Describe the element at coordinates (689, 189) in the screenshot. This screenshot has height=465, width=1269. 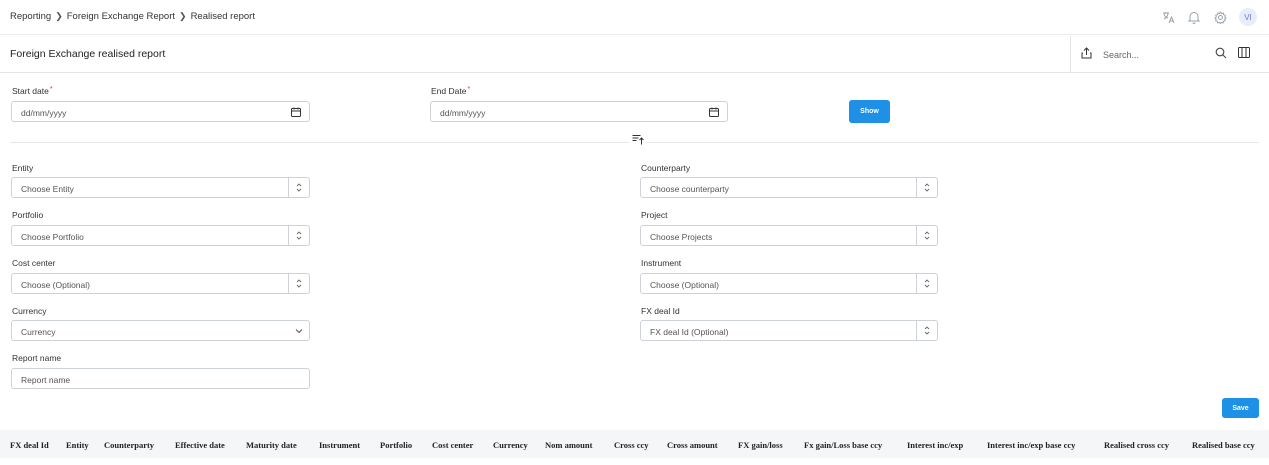
I see `counterparty-value: Choose counterparty` at that location.